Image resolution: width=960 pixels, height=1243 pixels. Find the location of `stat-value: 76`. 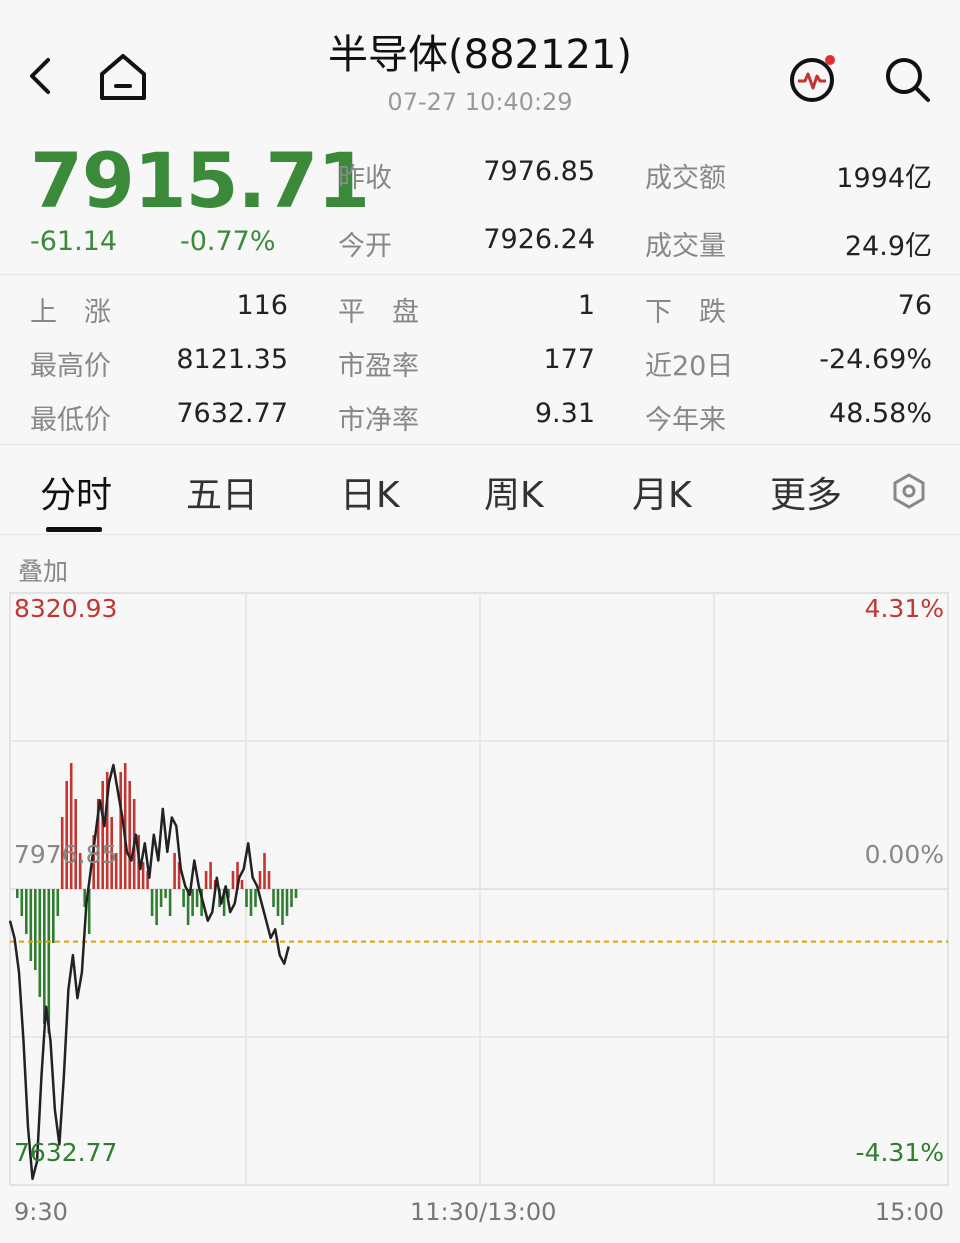

stat-value: 76 is located at coordinates (914, 305).